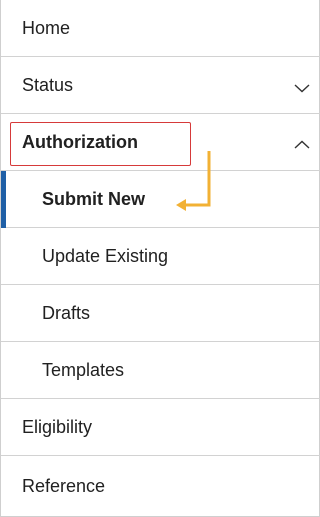  I want to click on chevron-down-icon, so click(302, 88).